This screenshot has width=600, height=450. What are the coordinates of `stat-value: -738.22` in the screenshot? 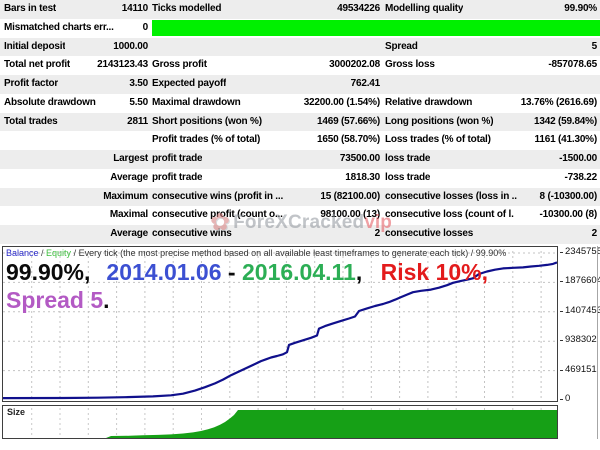 It's located at (580, 177).